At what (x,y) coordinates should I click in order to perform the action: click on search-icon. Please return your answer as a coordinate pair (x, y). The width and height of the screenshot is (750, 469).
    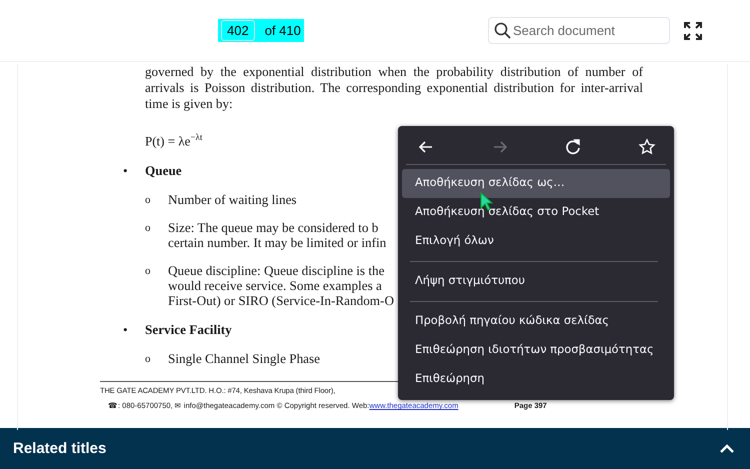
    Looking at the image, I should click on (502, 30).